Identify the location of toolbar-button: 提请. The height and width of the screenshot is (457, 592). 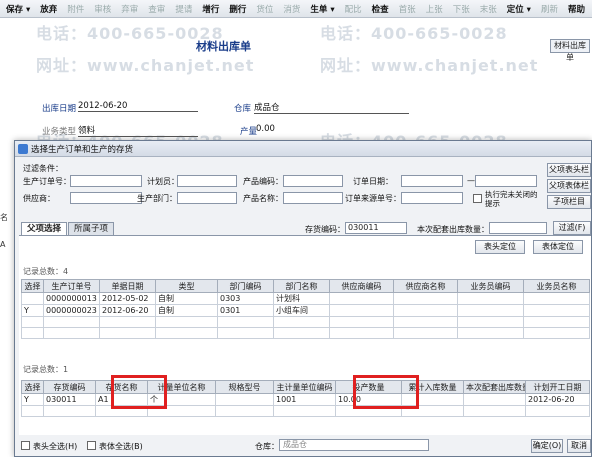
(183, 9).